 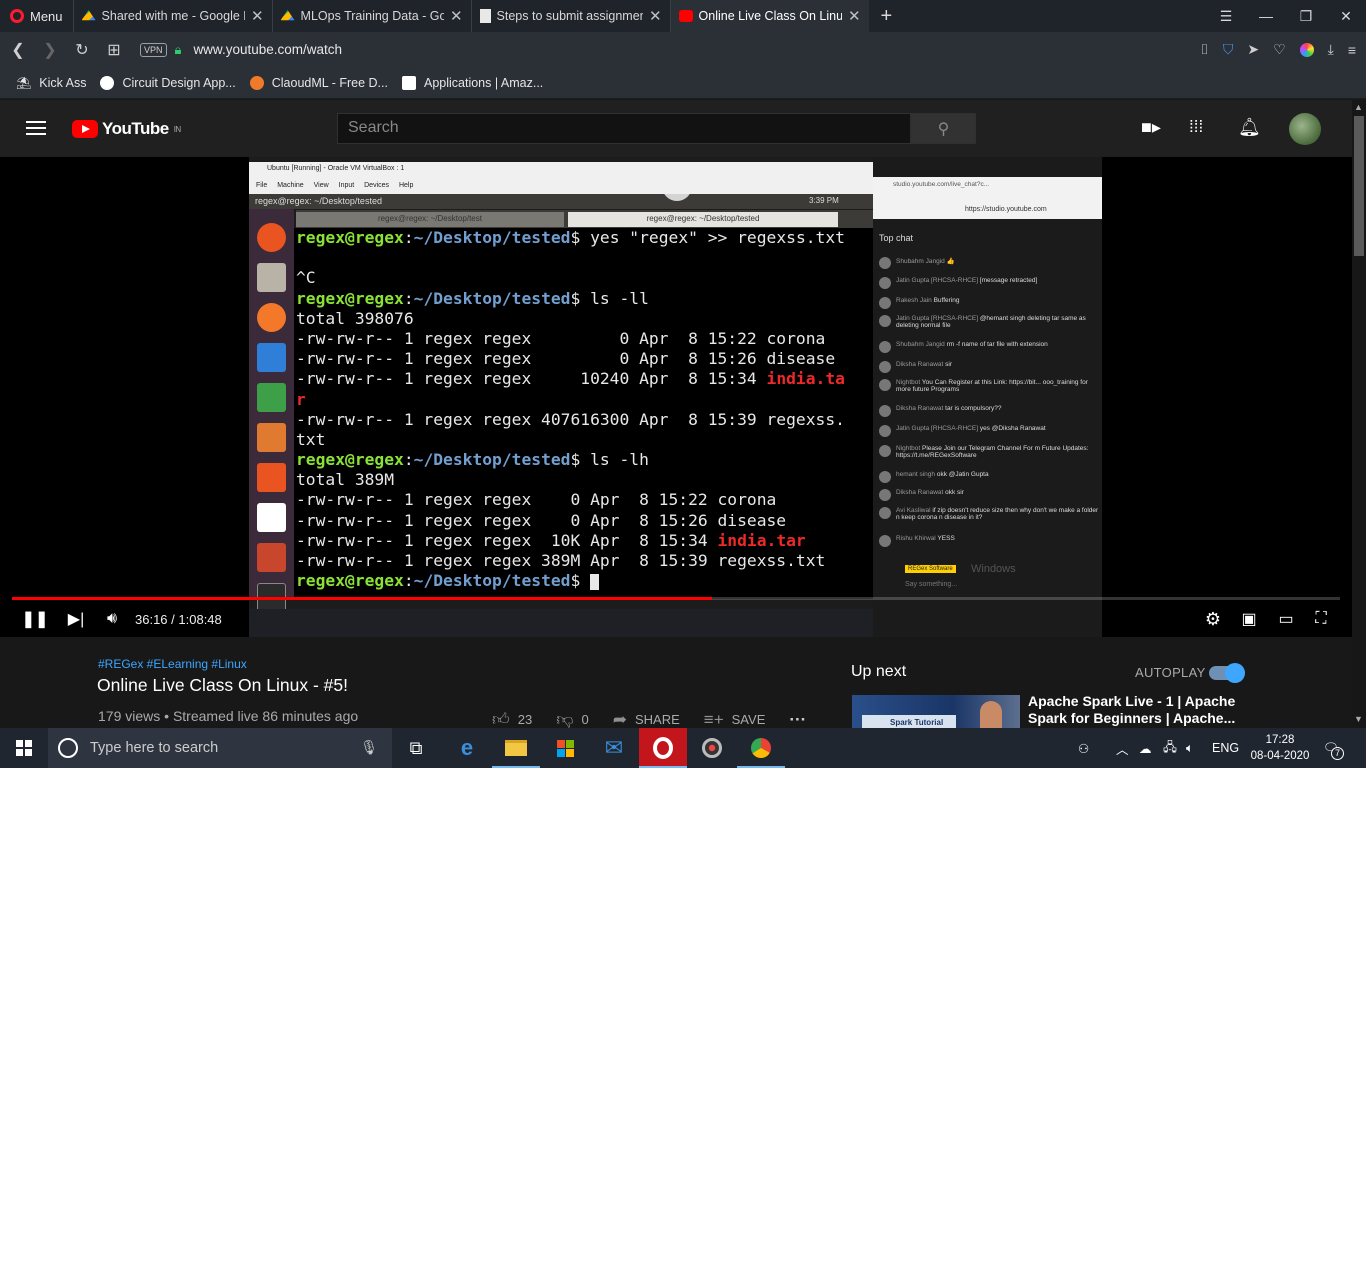 What do you see at coordinates (1228, 49) in the screenshot?
I see `shield-icon: ⛉` at bounding box center [1228, 49].